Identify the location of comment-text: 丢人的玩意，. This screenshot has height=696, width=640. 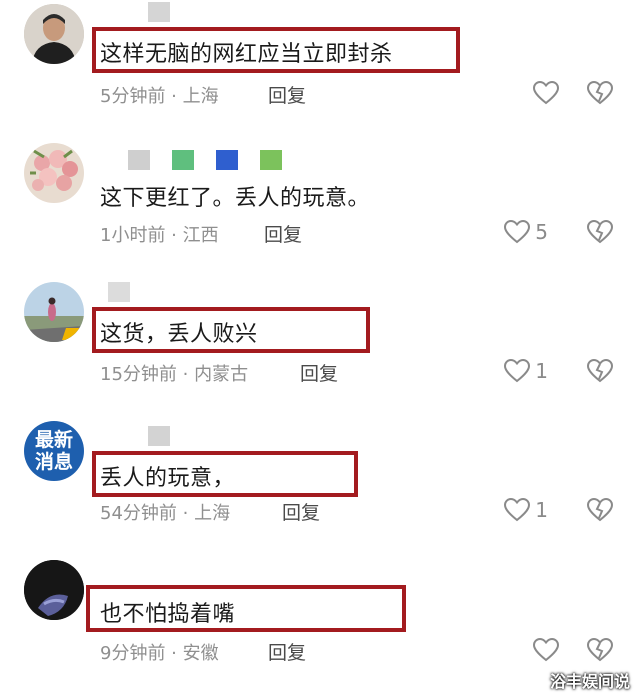
(168, 478).